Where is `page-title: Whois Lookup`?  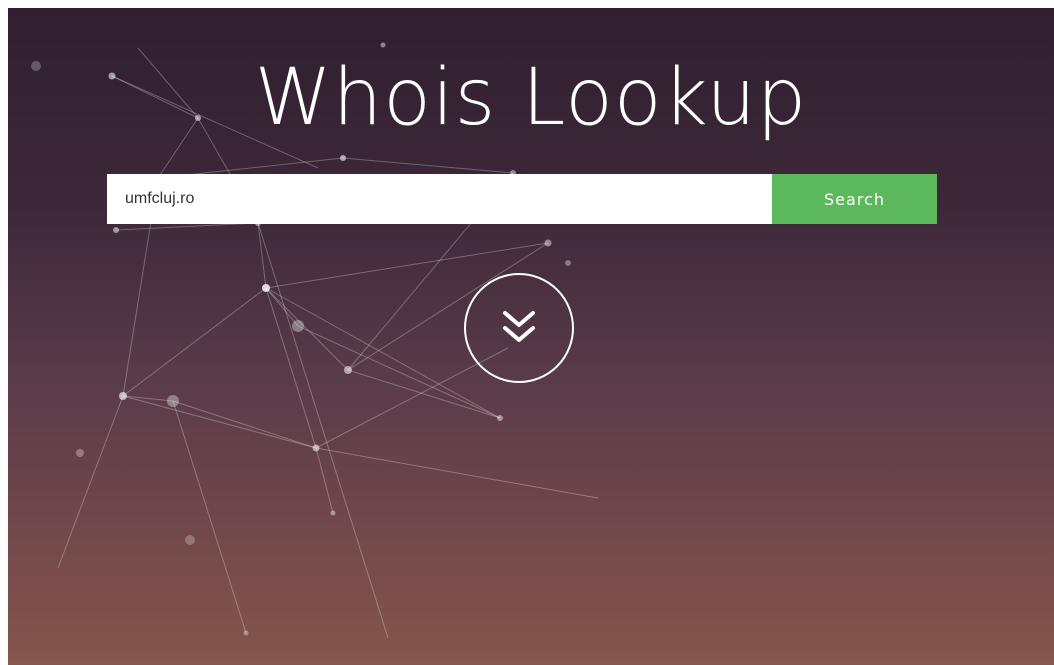
page-title: Whois Lookup is located at coordinates (531, 98).